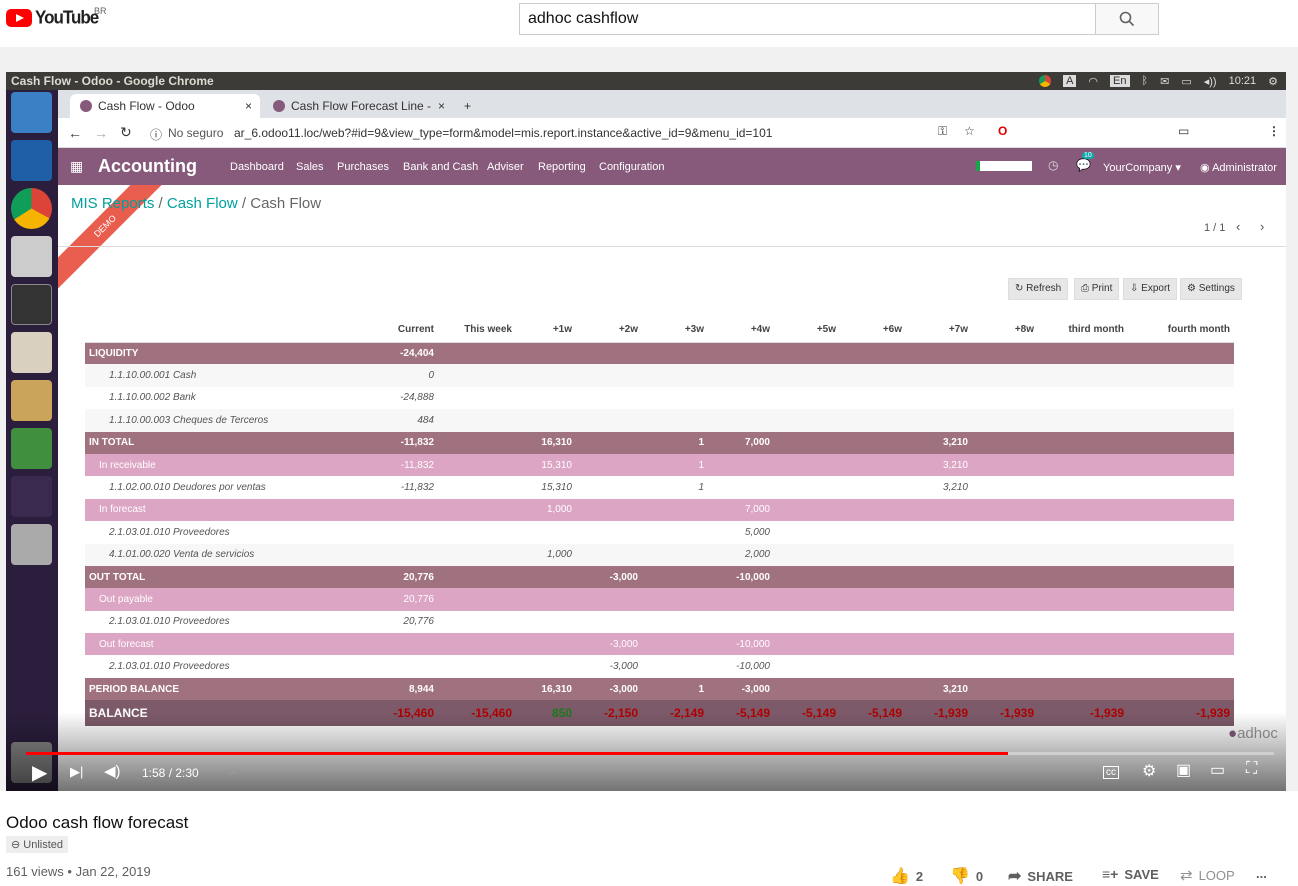 This screenshot has height=886, width=1298. Describe the element at coordinates (1214, 228) in the screenshot. I see `pager-value: 1 / 1` at that location.